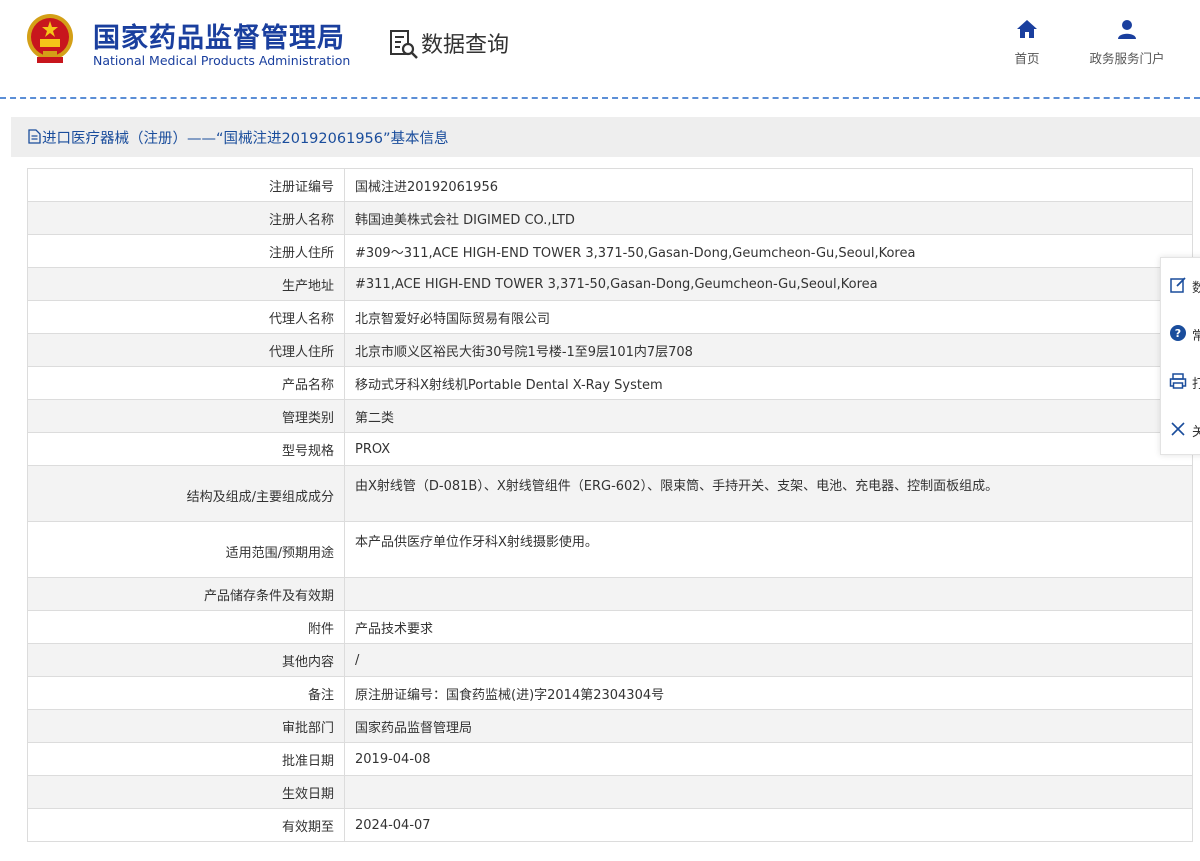  Describe the element at coordinates (186, 660) in the screenshot. I see `field-label: 其他内容` at that location.